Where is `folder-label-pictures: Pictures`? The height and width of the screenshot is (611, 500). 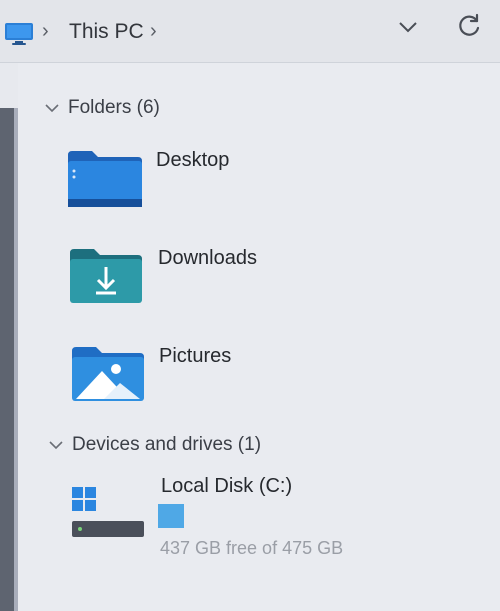
folder-label-pictures: Pictures is located at coordinates (195, 356).